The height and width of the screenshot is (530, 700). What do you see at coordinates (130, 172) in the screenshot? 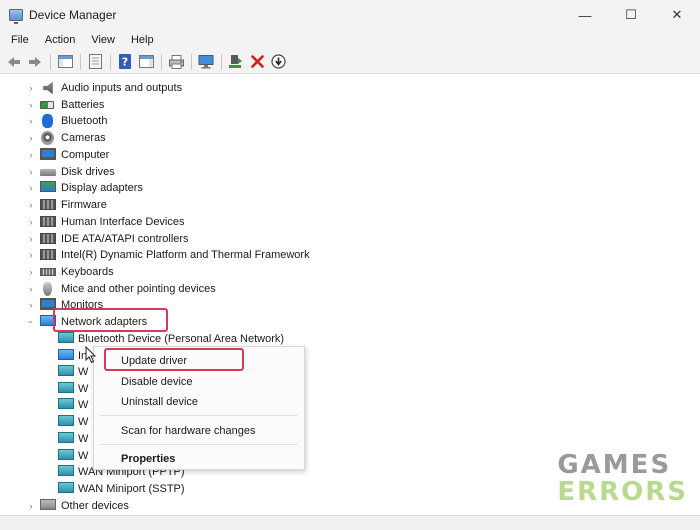
I see `tree-category-disk-drives: › Disk drives` at bounding box center [130, 172].